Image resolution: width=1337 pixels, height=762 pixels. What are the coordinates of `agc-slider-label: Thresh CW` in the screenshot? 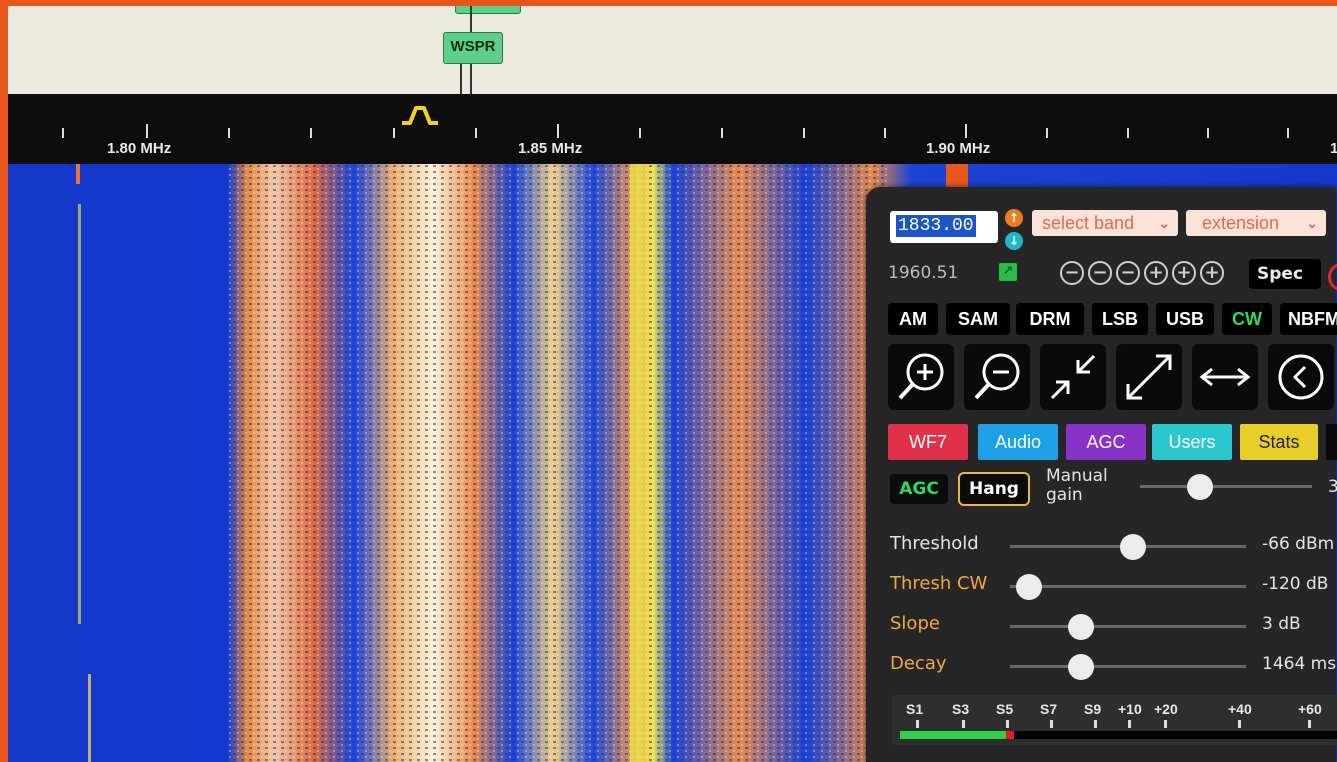 It's located at (939, 583).